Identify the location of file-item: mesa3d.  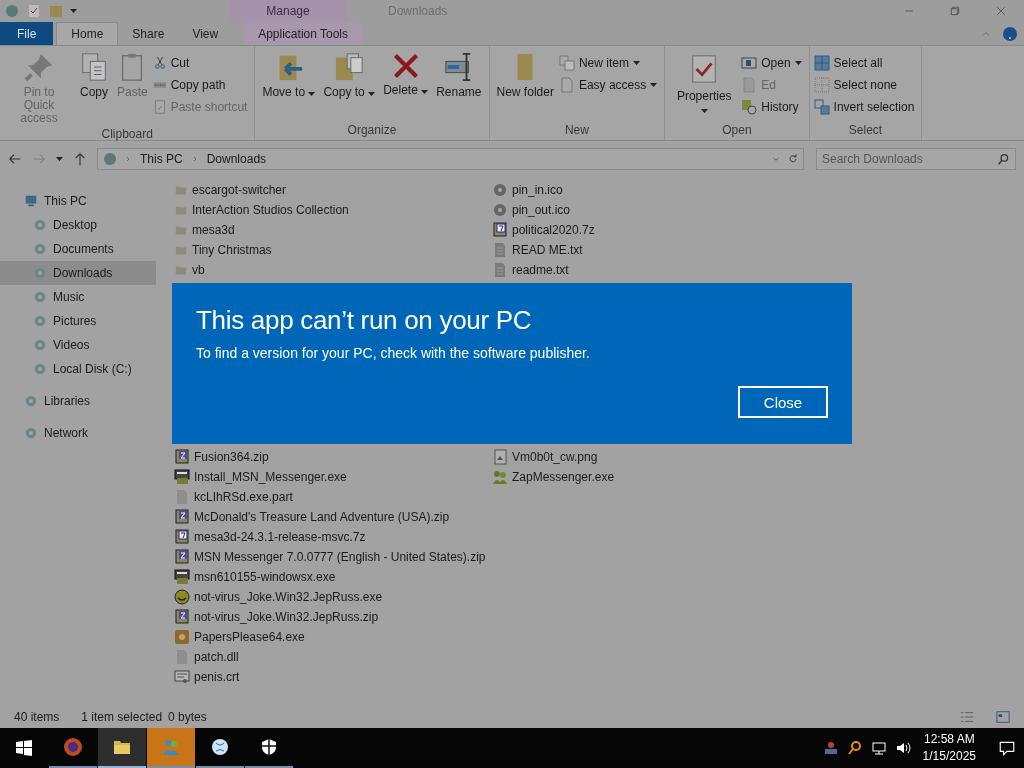
(333, 229).